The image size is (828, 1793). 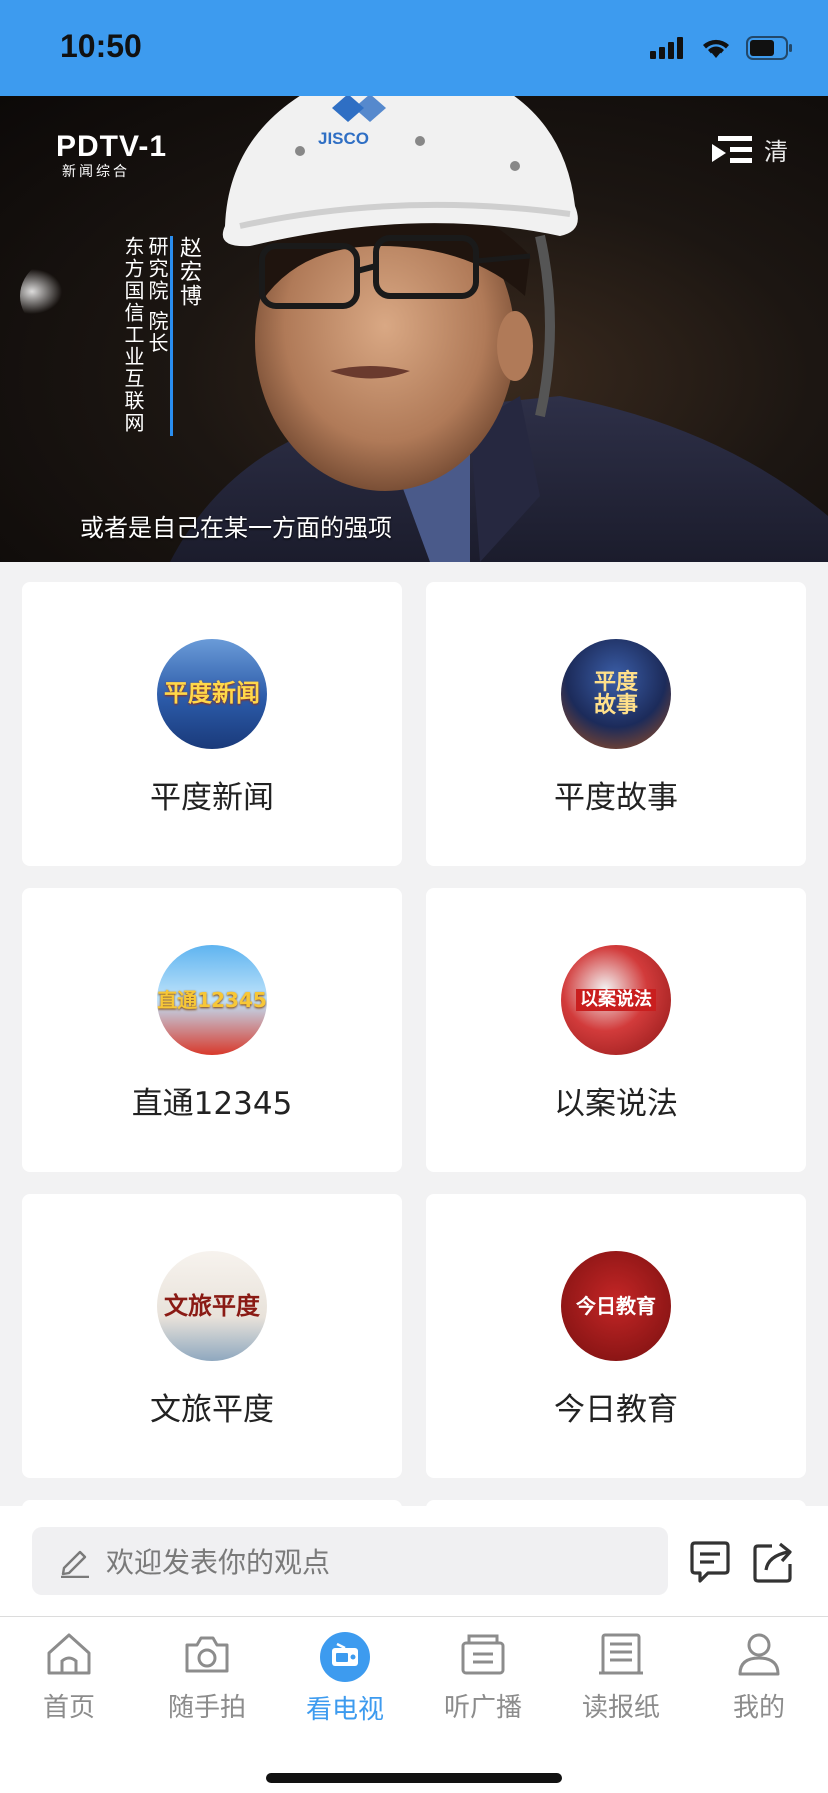 I want to click on program-label: 今日教育, so click(x=616, y=1410).